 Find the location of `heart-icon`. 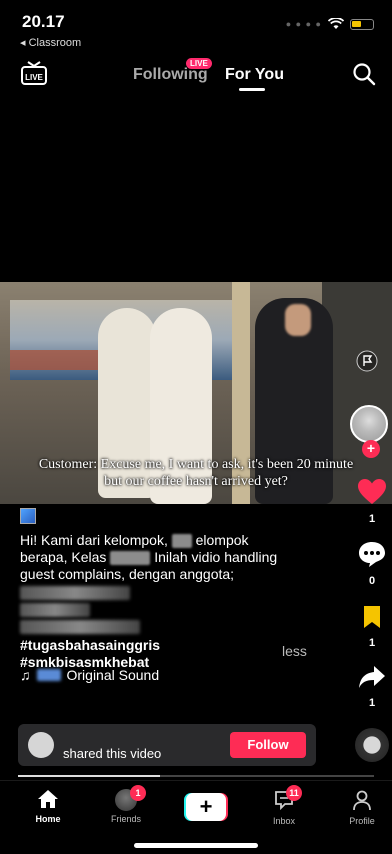

heart-icon is located at coordinates (372, 491).